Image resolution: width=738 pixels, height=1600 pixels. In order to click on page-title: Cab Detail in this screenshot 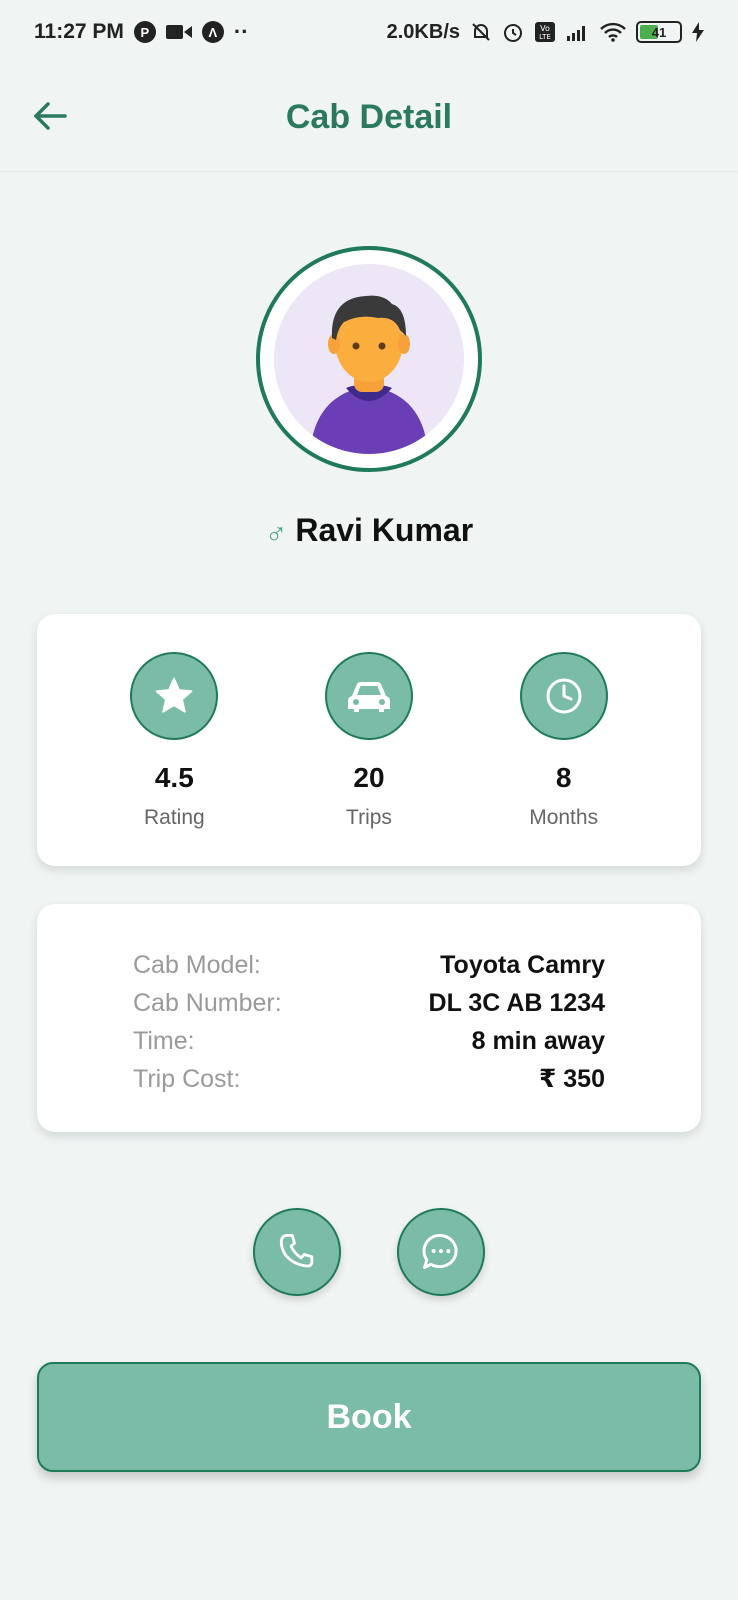, I will do `click(369, 117)`.